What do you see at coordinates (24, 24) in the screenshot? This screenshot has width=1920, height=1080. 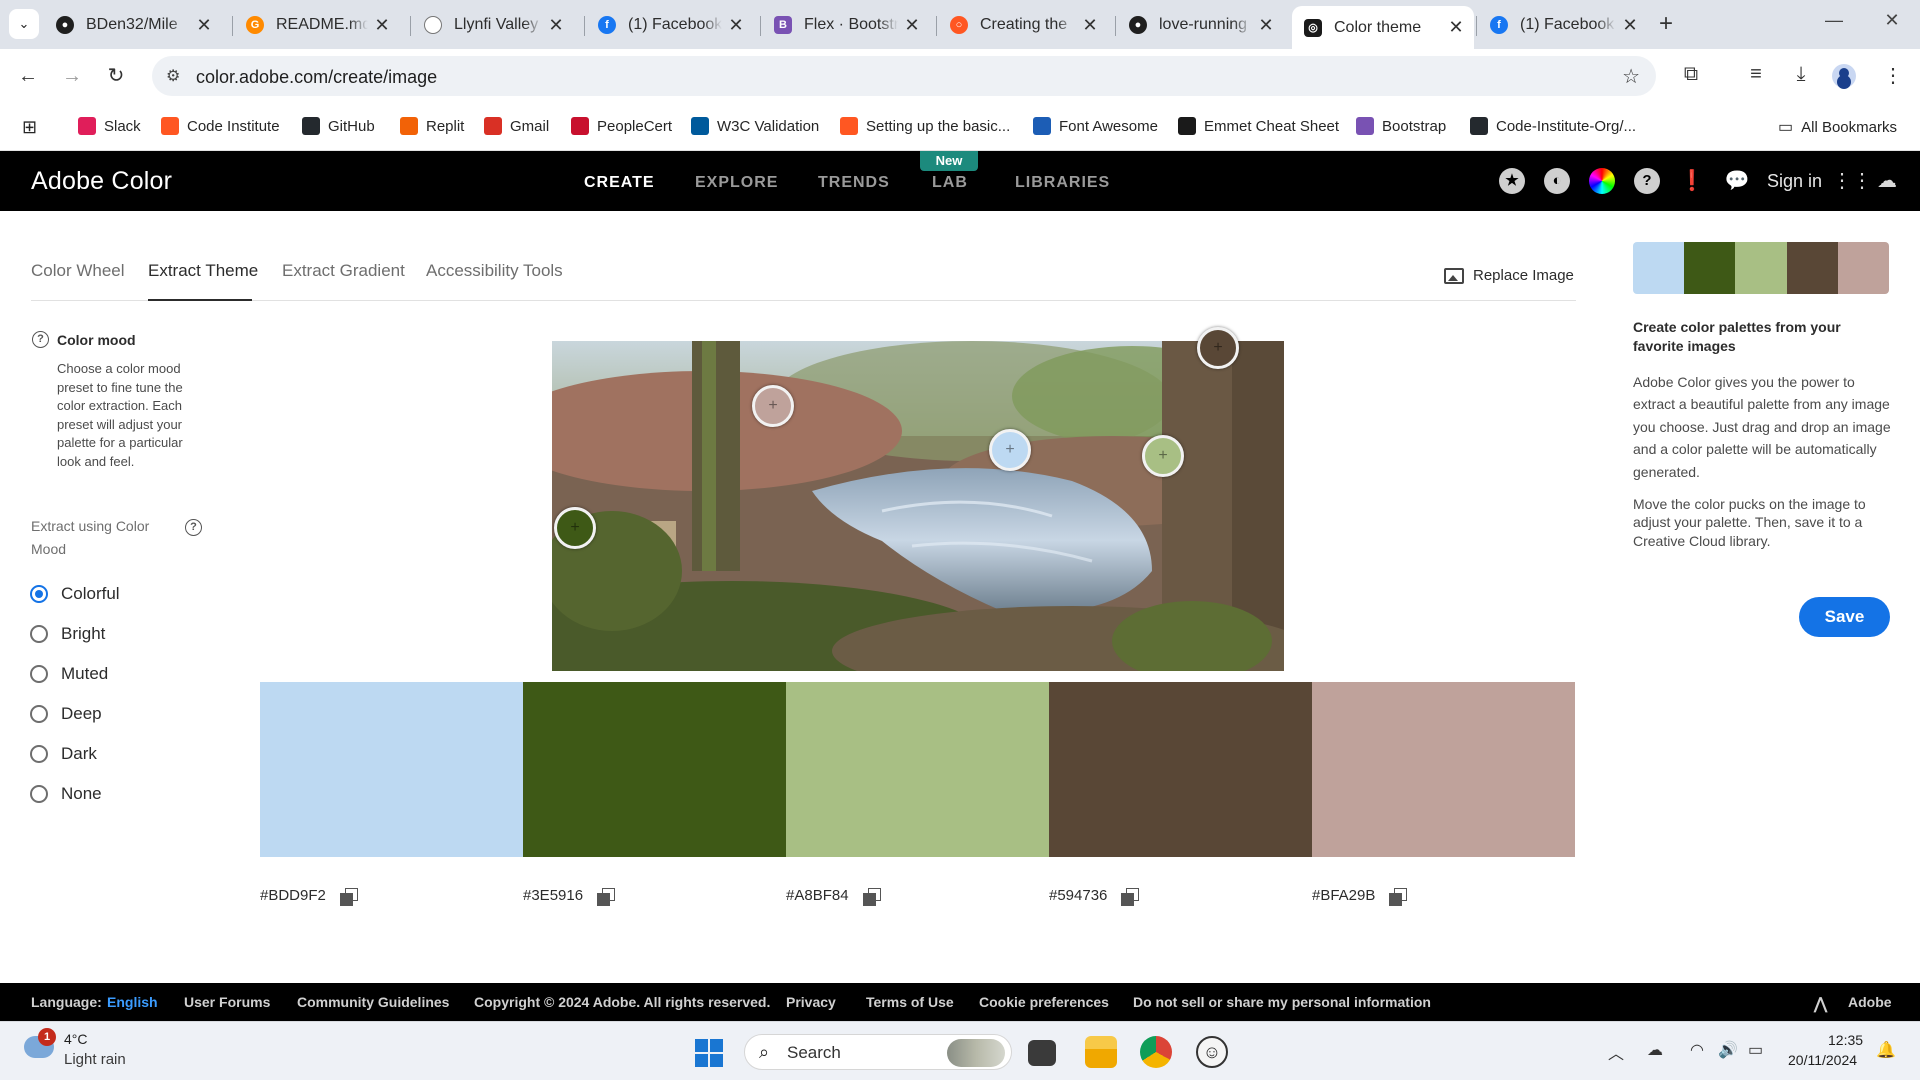 I see `tab-search-chevron-icon: ⌄` at bounding box center [24, 24].